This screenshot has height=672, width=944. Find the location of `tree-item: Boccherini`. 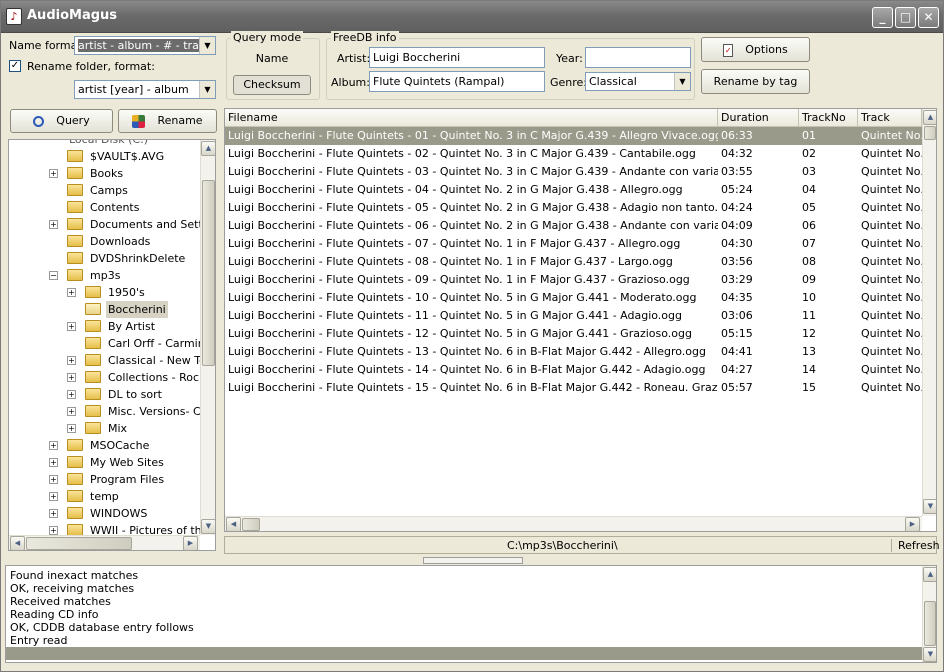

tree-item: Boccherini is located at coordinates (104, 309).